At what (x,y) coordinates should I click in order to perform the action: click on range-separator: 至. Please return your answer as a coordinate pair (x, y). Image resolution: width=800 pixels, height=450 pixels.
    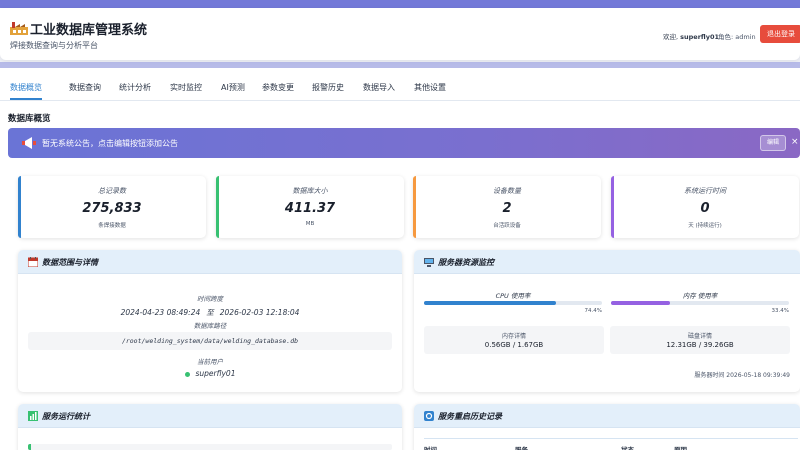
    Looking at the image, I should click on (210, 312).